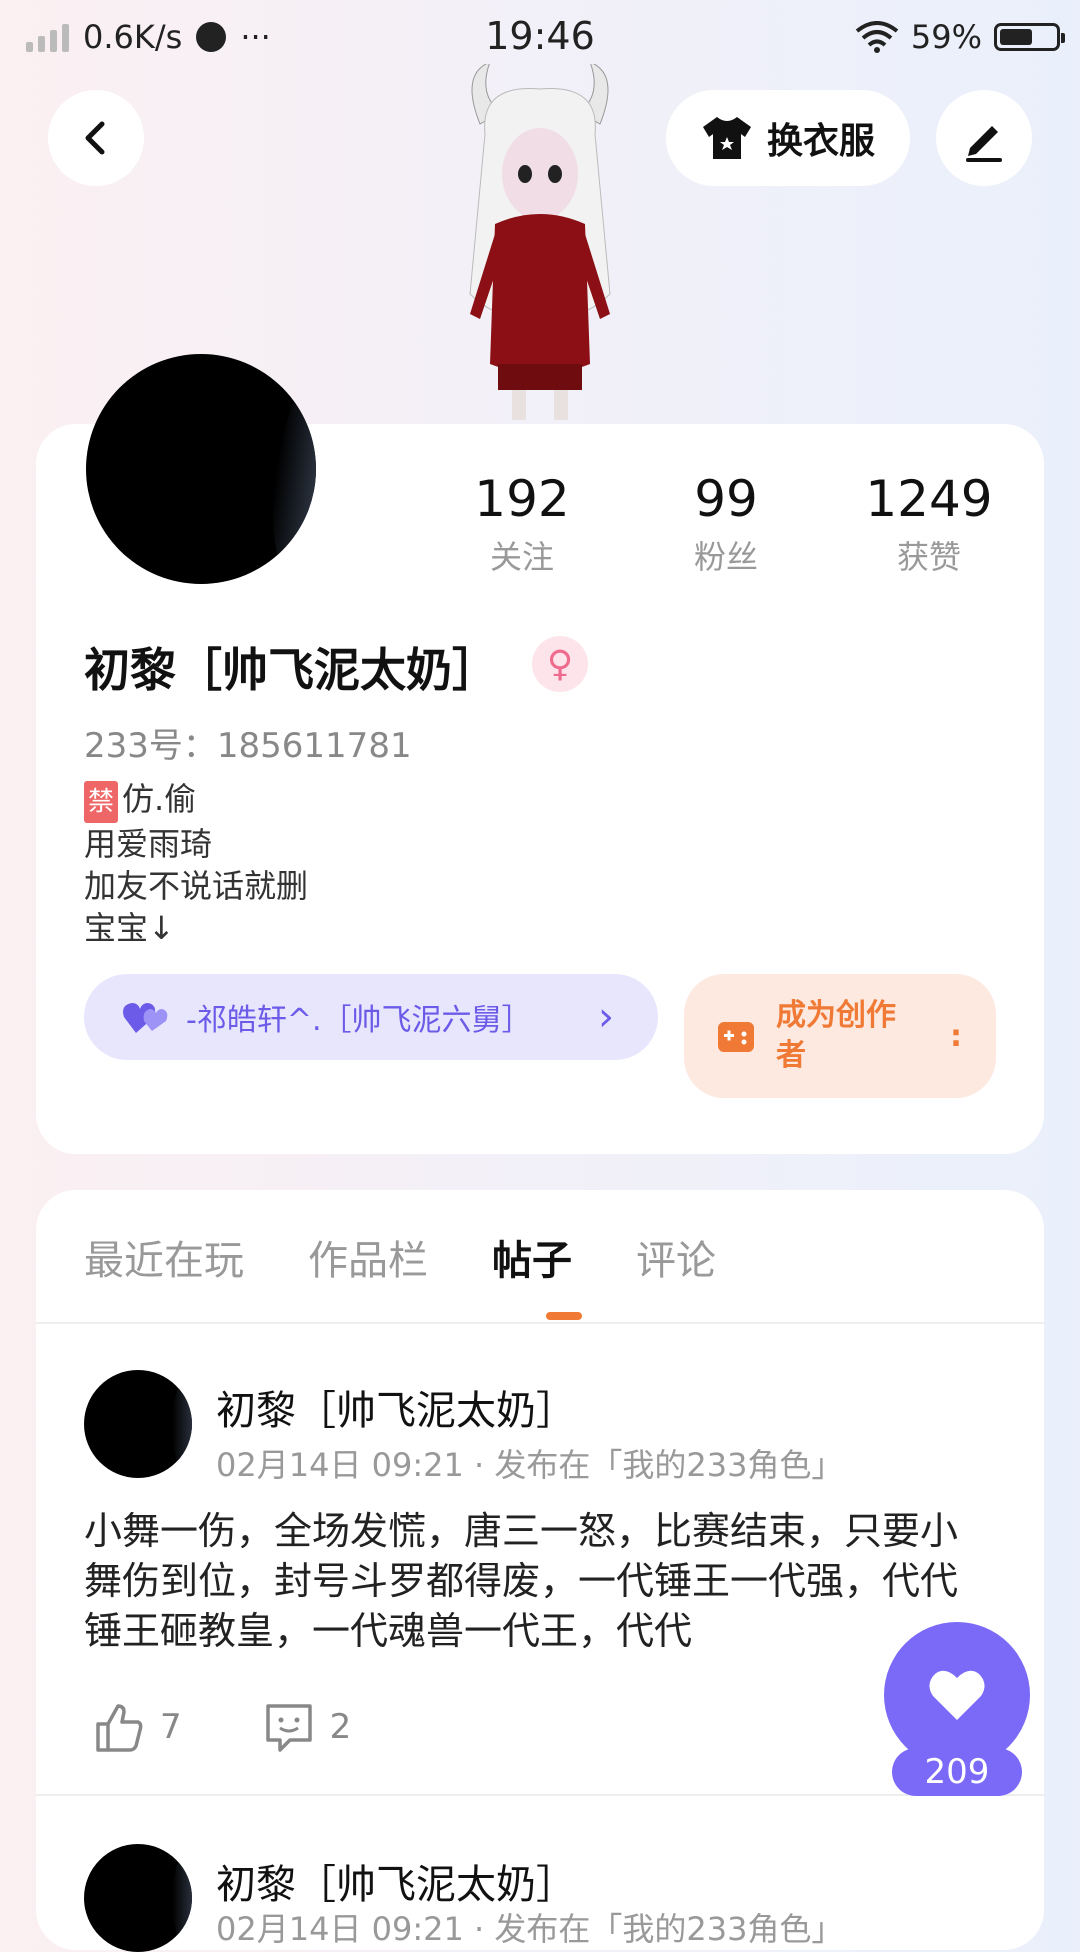  What do you see at coordinates (522, 499) in the screenshot?
I see `stat-number: 192` at bounding box center [522, 499].